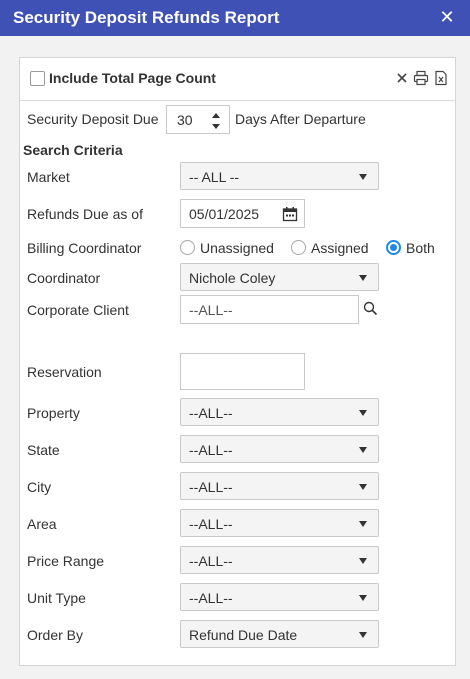  I want to click on unit-type-label: Unit Type, so click(56, 598).